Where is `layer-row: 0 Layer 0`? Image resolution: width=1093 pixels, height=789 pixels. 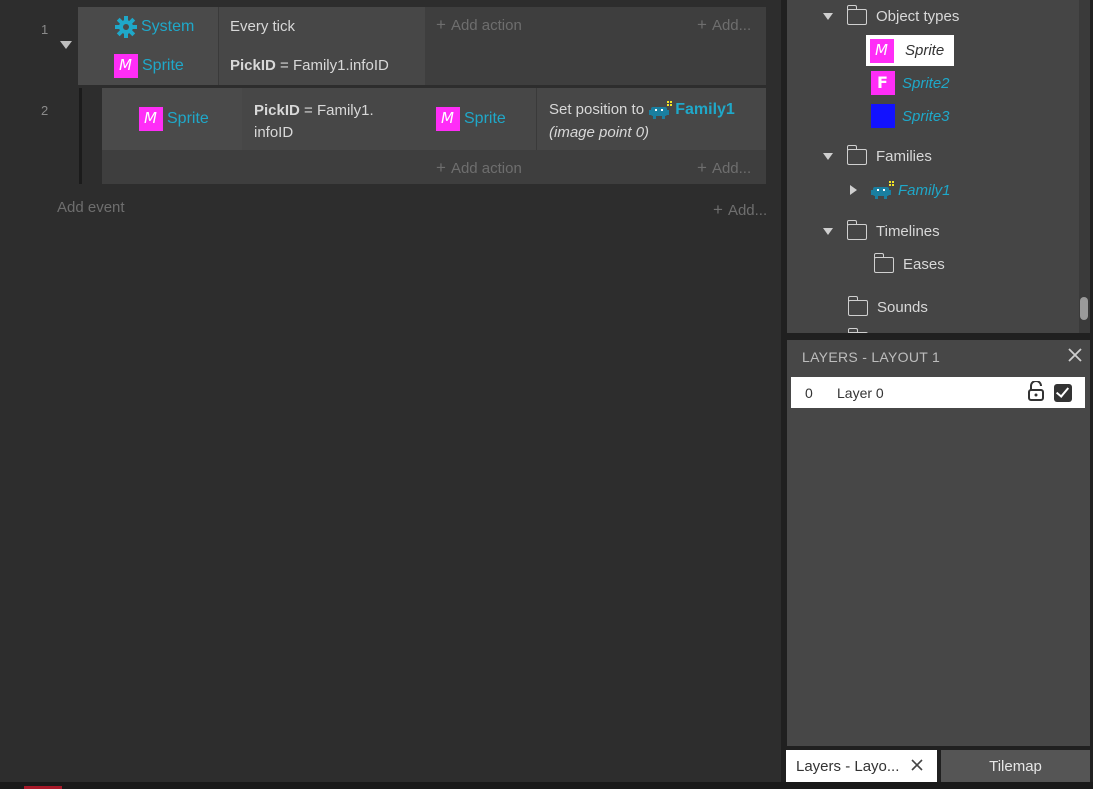
layer-row: 0 Layer 0 is located at coordinates (938, 392).